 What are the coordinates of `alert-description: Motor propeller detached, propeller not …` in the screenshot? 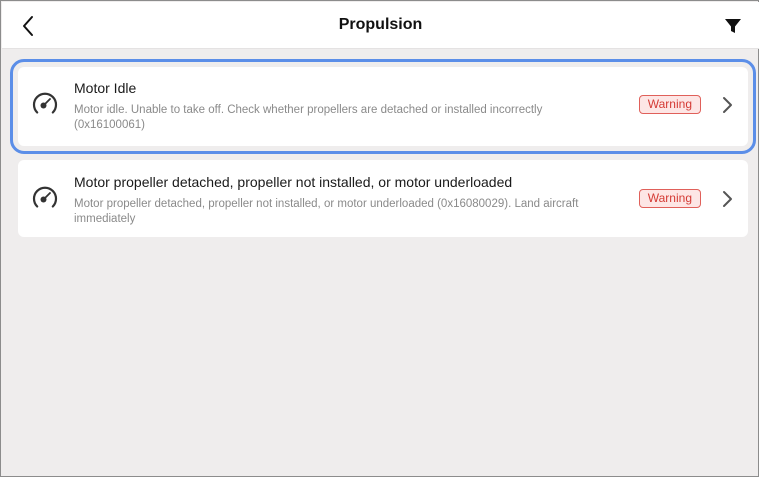 It's located at (326, 211).